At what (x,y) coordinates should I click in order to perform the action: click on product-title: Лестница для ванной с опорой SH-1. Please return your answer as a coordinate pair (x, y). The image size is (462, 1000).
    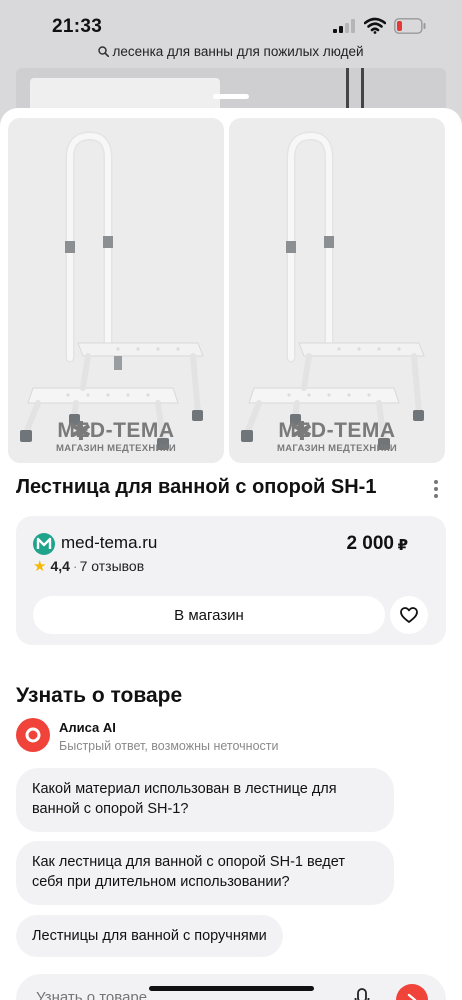
    Looking at the image, I should click on (196, 487).